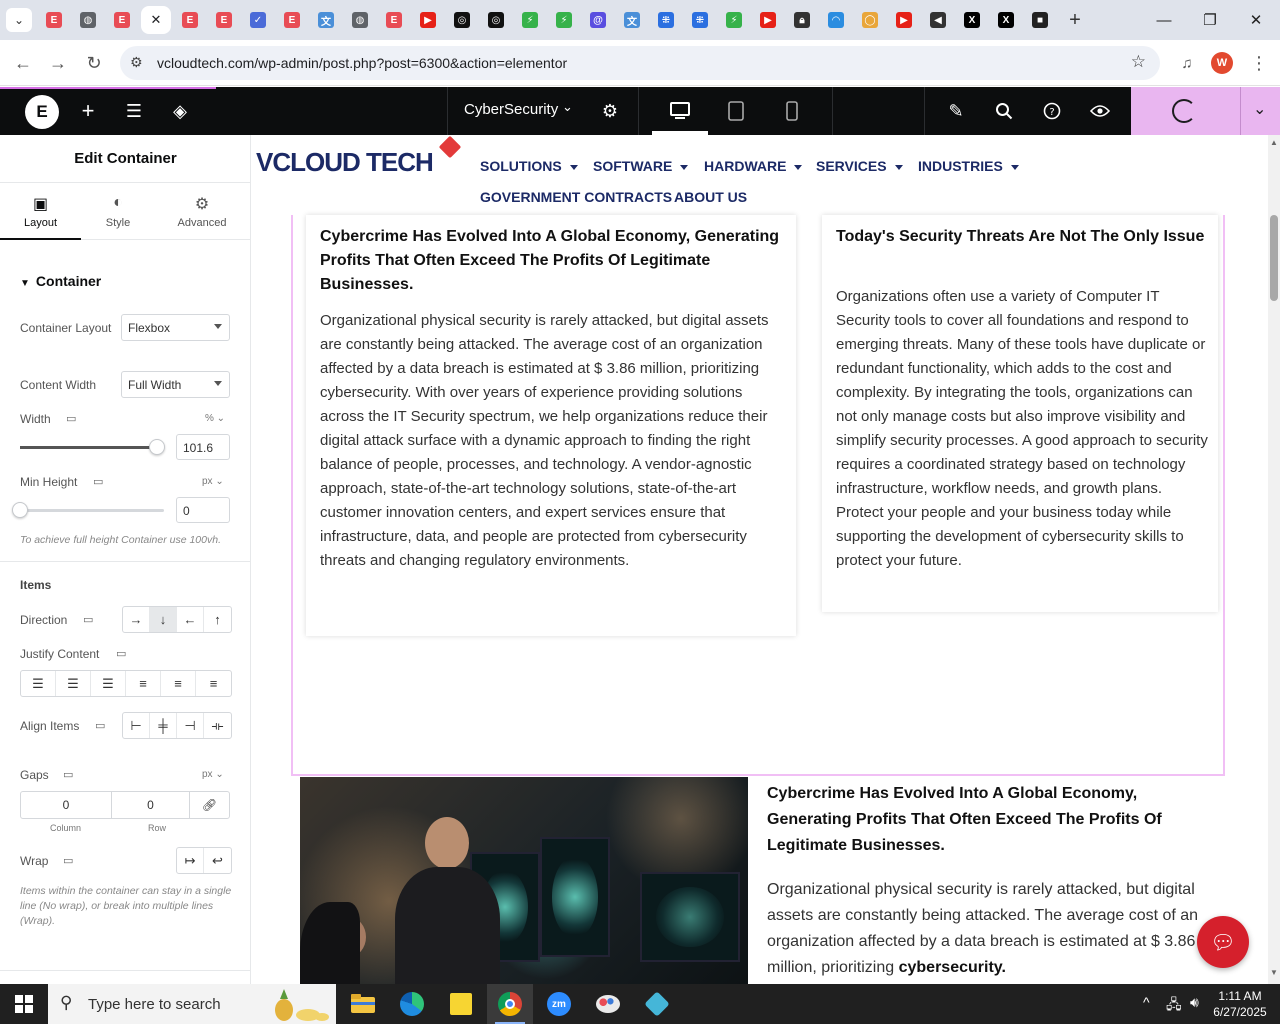 The image size is (1280, 1024). Describe the element at coordinates (1260, 111) in the screenshot. I see `publish-options-button: ⌄` at that location.